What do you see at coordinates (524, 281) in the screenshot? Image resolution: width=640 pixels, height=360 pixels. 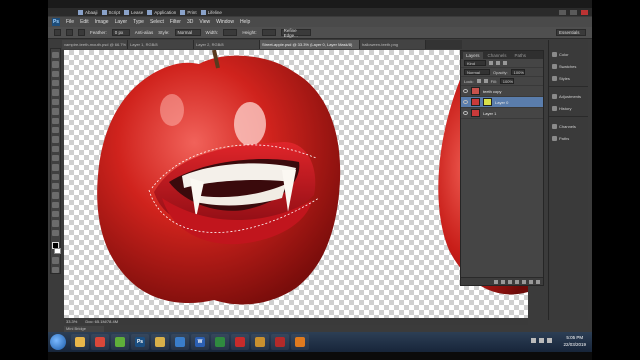 I see `new-group-icon` at bounding box center [524, 281].